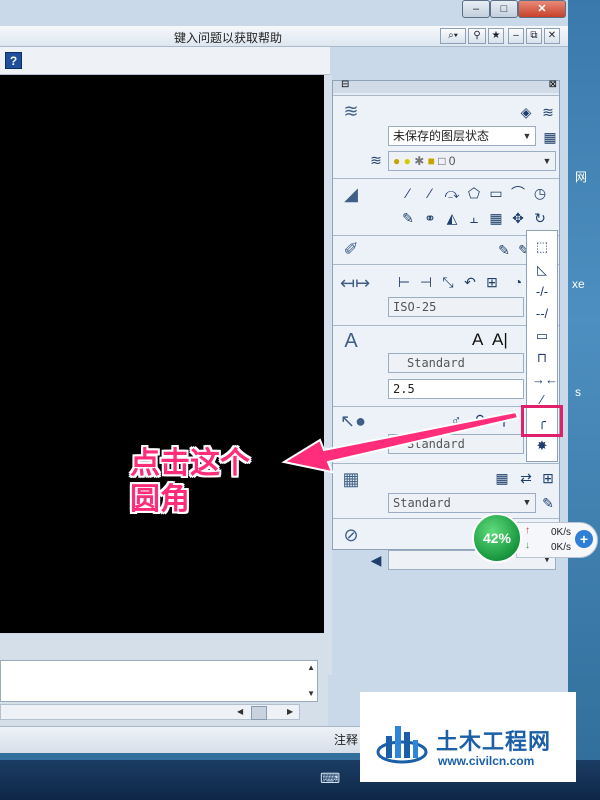 This screenshot has height=800, width=600. Describe the element at coordinates (351, 111) in the screenshot. I see `layers-icon: ≋` at that location.